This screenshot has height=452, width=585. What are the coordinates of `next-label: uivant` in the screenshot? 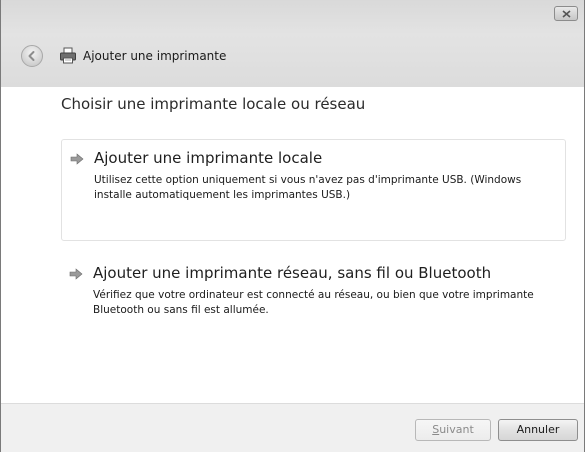 It's located at (456, 429).